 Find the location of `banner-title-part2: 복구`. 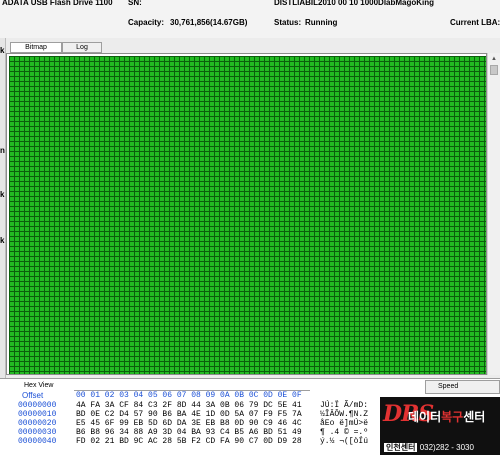

banner-title-part2: 복구 is located at coordinates (452, 417).